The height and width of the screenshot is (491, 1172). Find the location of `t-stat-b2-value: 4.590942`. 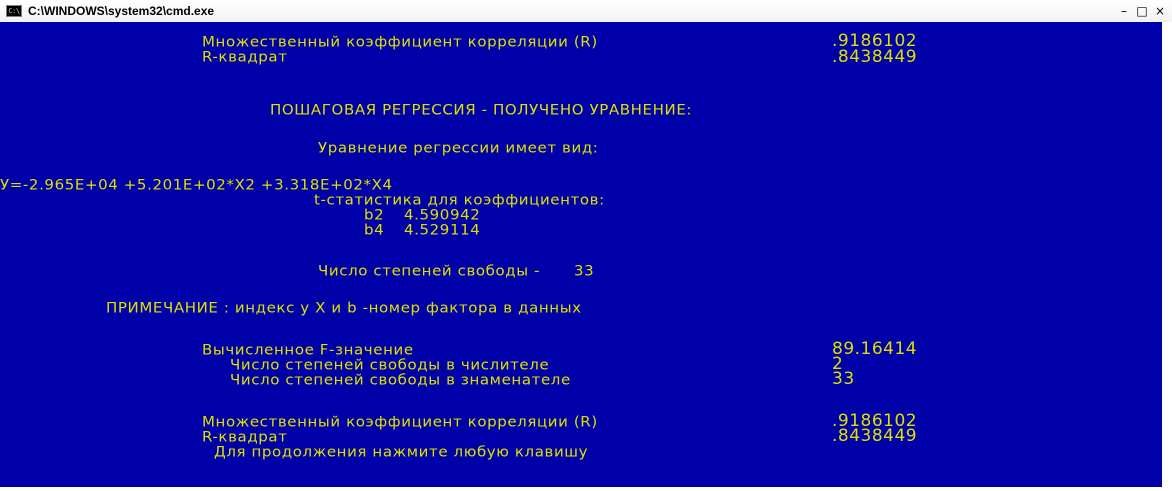

t-stat-b2-value: 4.590942 is located at coordinates (442, 215).